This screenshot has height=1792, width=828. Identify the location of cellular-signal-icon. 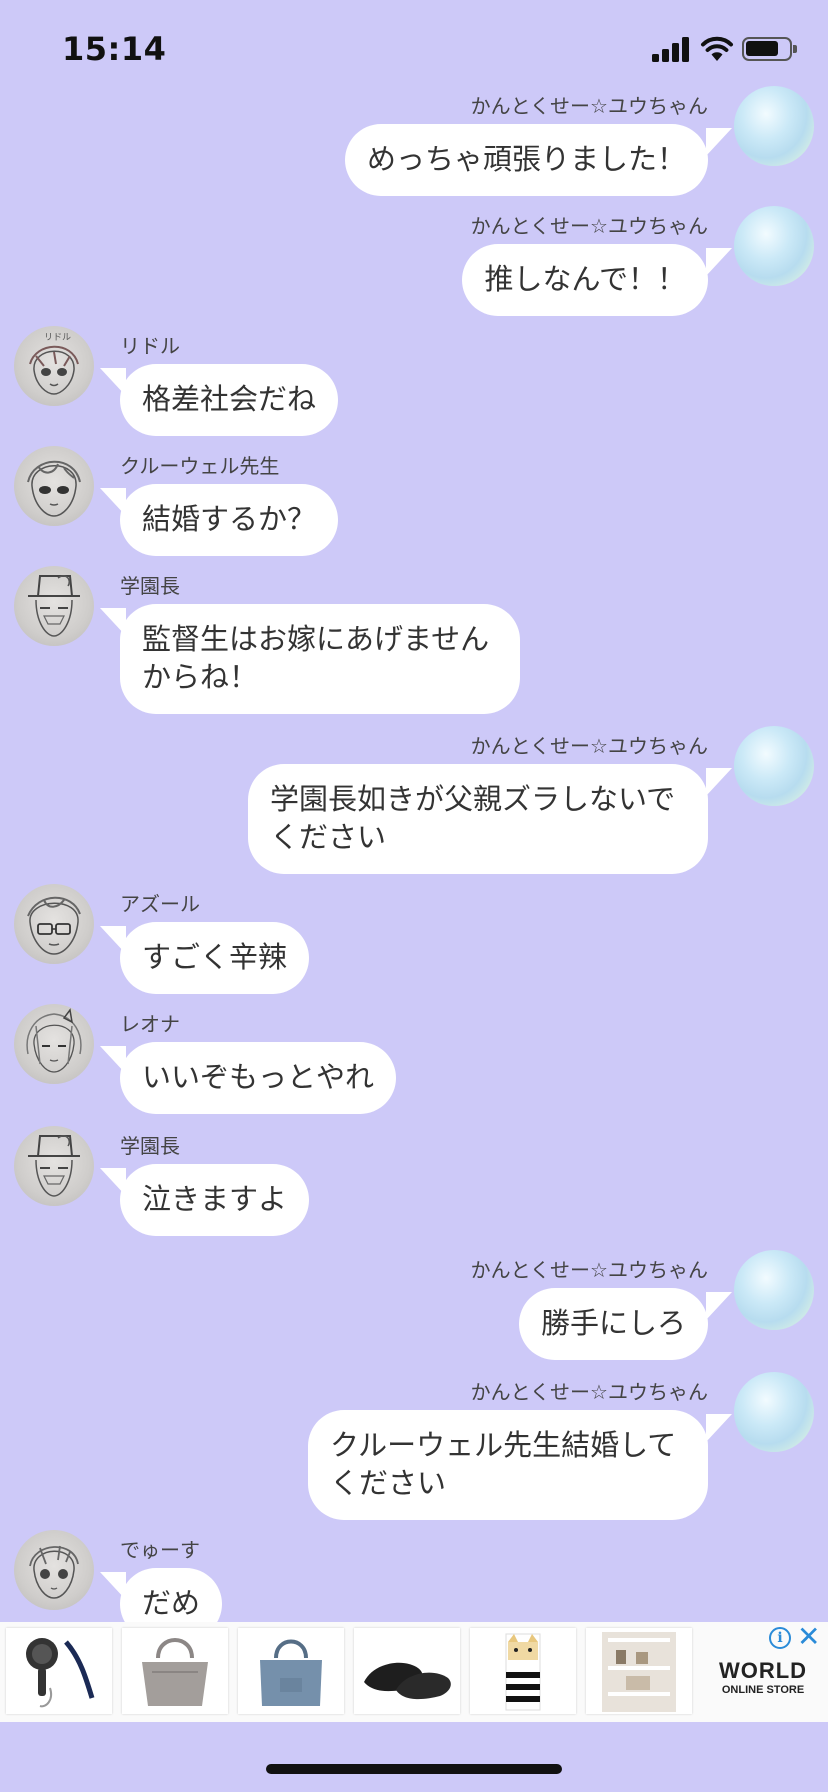
(672, 49).